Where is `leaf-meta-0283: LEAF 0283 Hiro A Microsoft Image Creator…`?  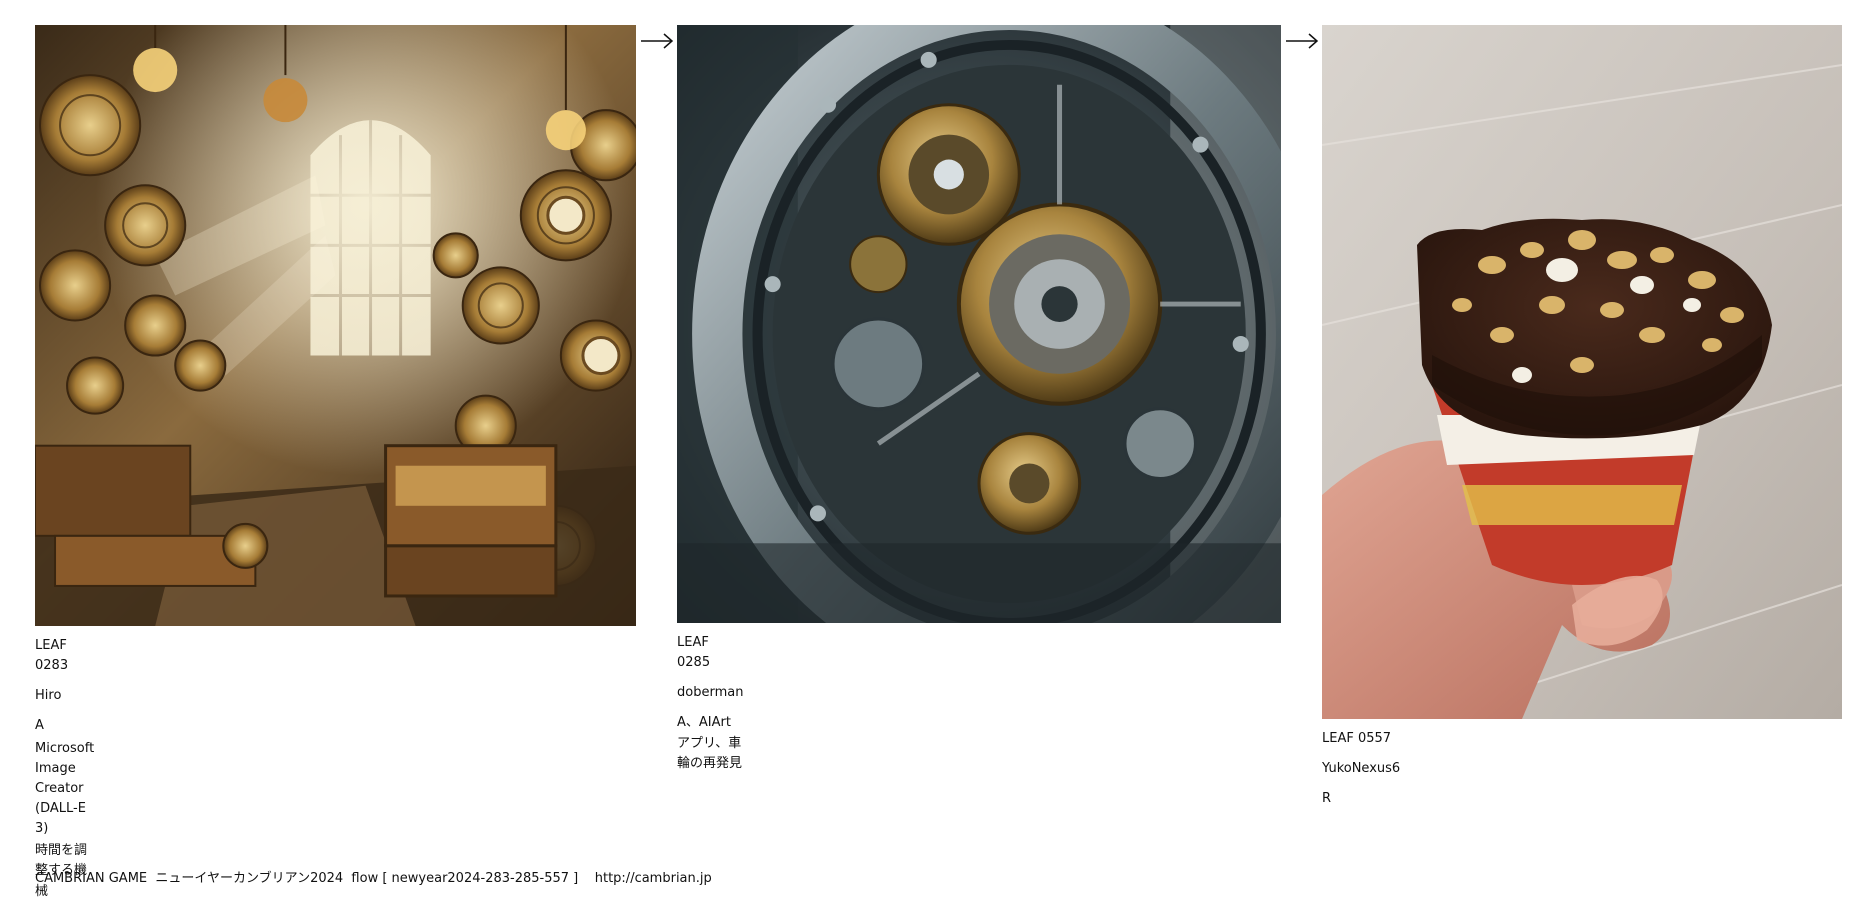 leaf-meta-0283: LEAF 0283 Hiro A Microsoft Image Creator… is located at coordinates (64, 769).